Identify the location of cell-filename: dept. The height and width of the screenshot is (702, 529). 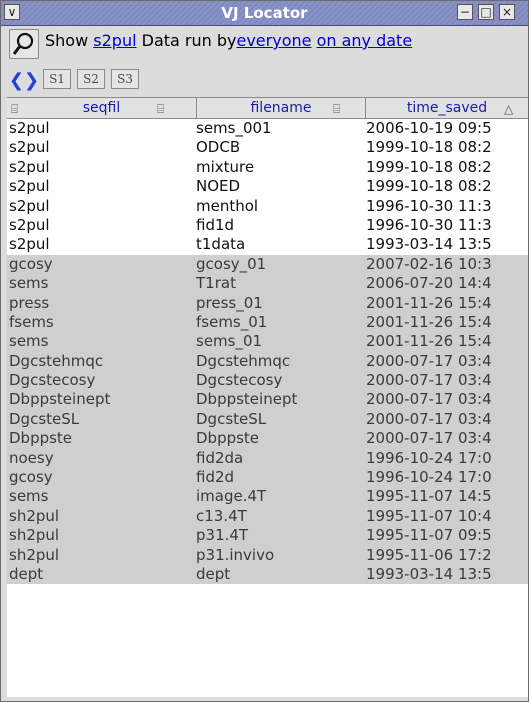
(213, 573).